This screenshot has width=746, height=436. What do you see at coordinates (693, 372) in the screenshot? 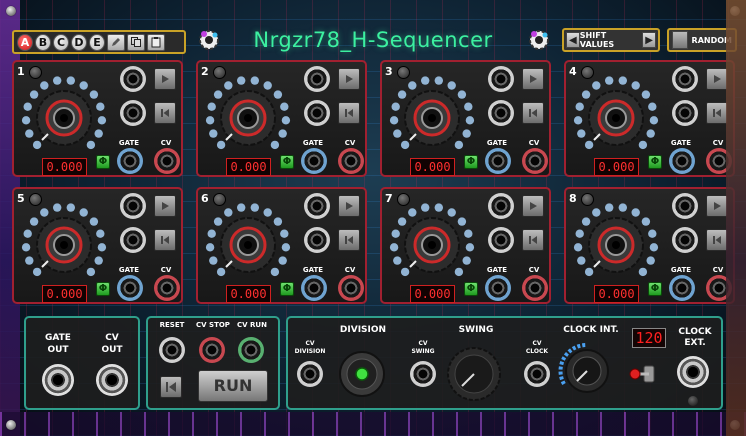
I see `clock-ext-jack` at bounding box center [693, 372].